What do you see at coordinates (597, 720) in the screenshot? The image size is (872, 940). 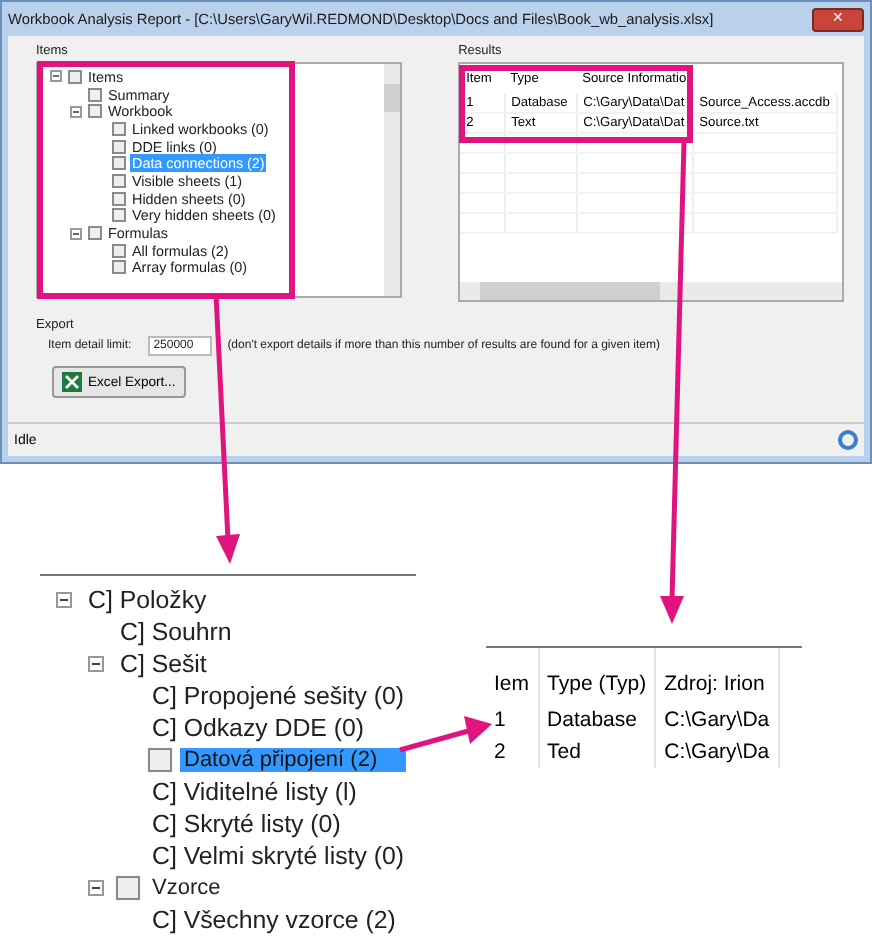 I see `table-cell: Database` at bounding box center [597, 720].